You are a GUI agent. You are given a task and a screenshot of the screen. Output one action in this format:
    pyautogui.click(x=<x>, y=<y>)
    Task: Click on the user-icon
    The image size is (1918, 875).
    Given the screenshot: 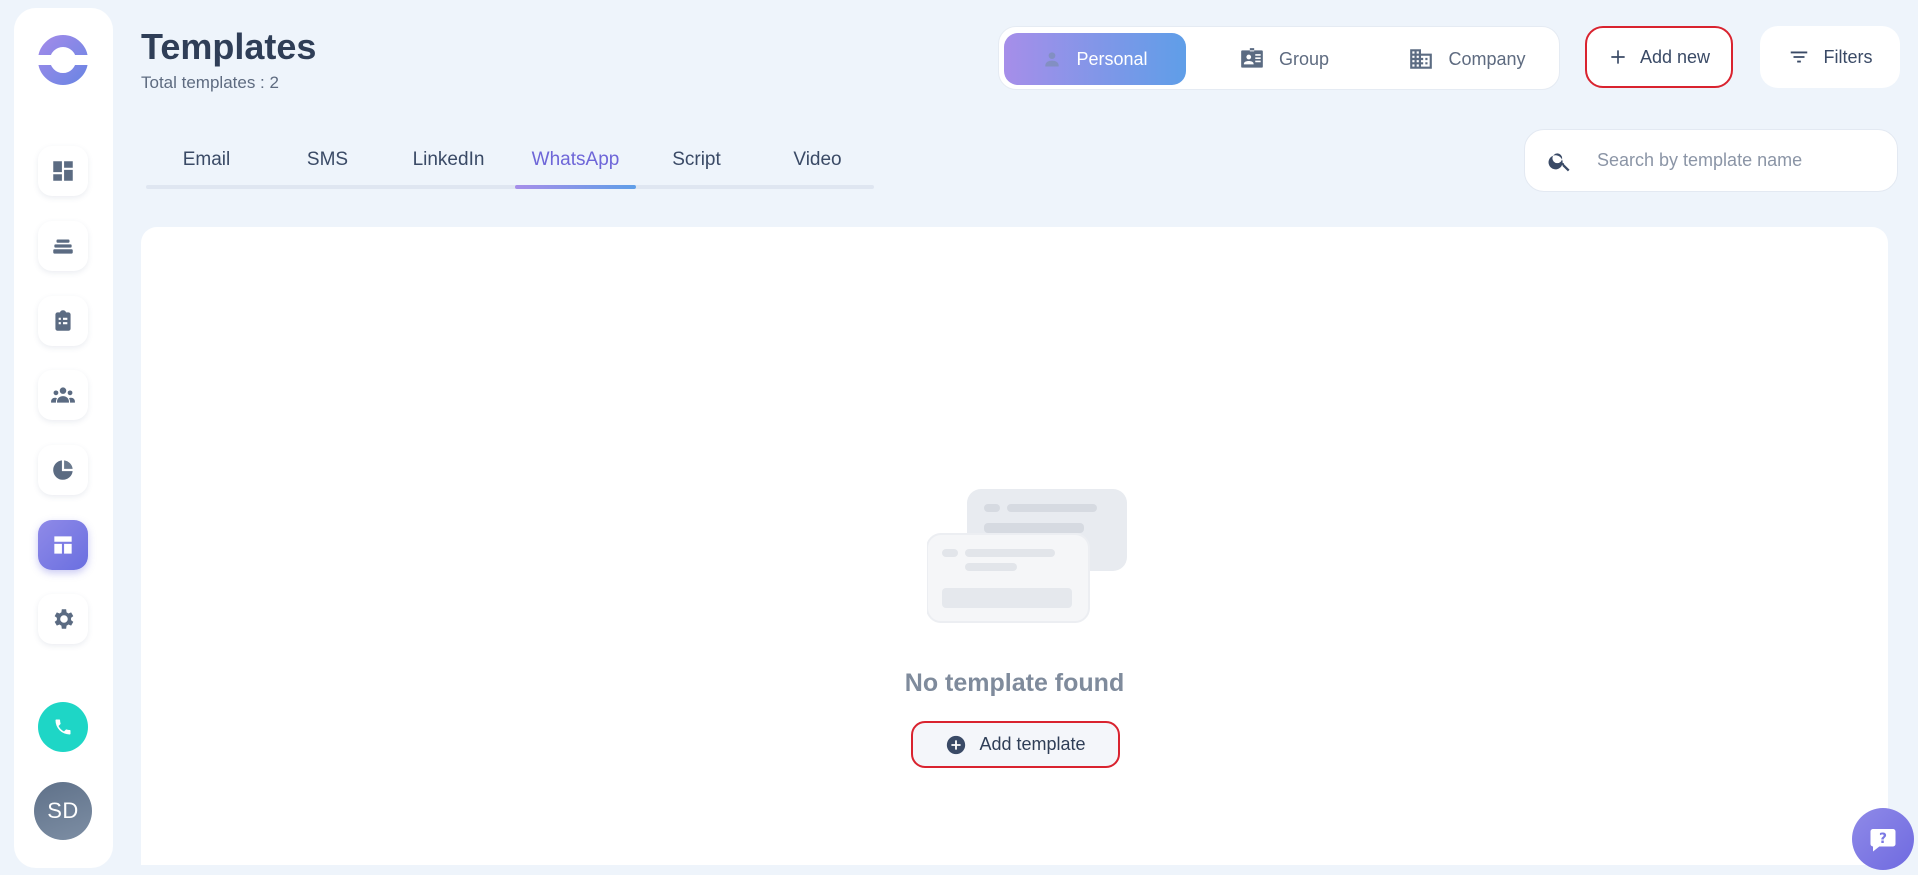 What is the action you would take?
    pyautogui.click(x=1052, y=59)
    